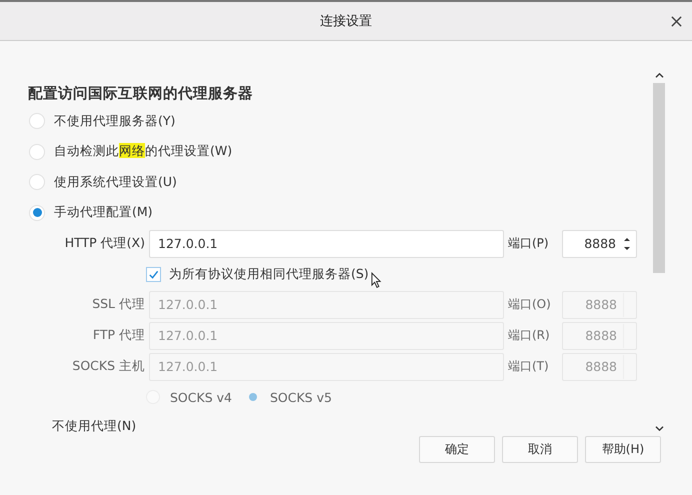 This screenshot has width=692, height=495. What do you see at coordinates (301, 397) in the screenshot?
I see `radio-label: SOCKS v5` at bounding box center [301, 397].